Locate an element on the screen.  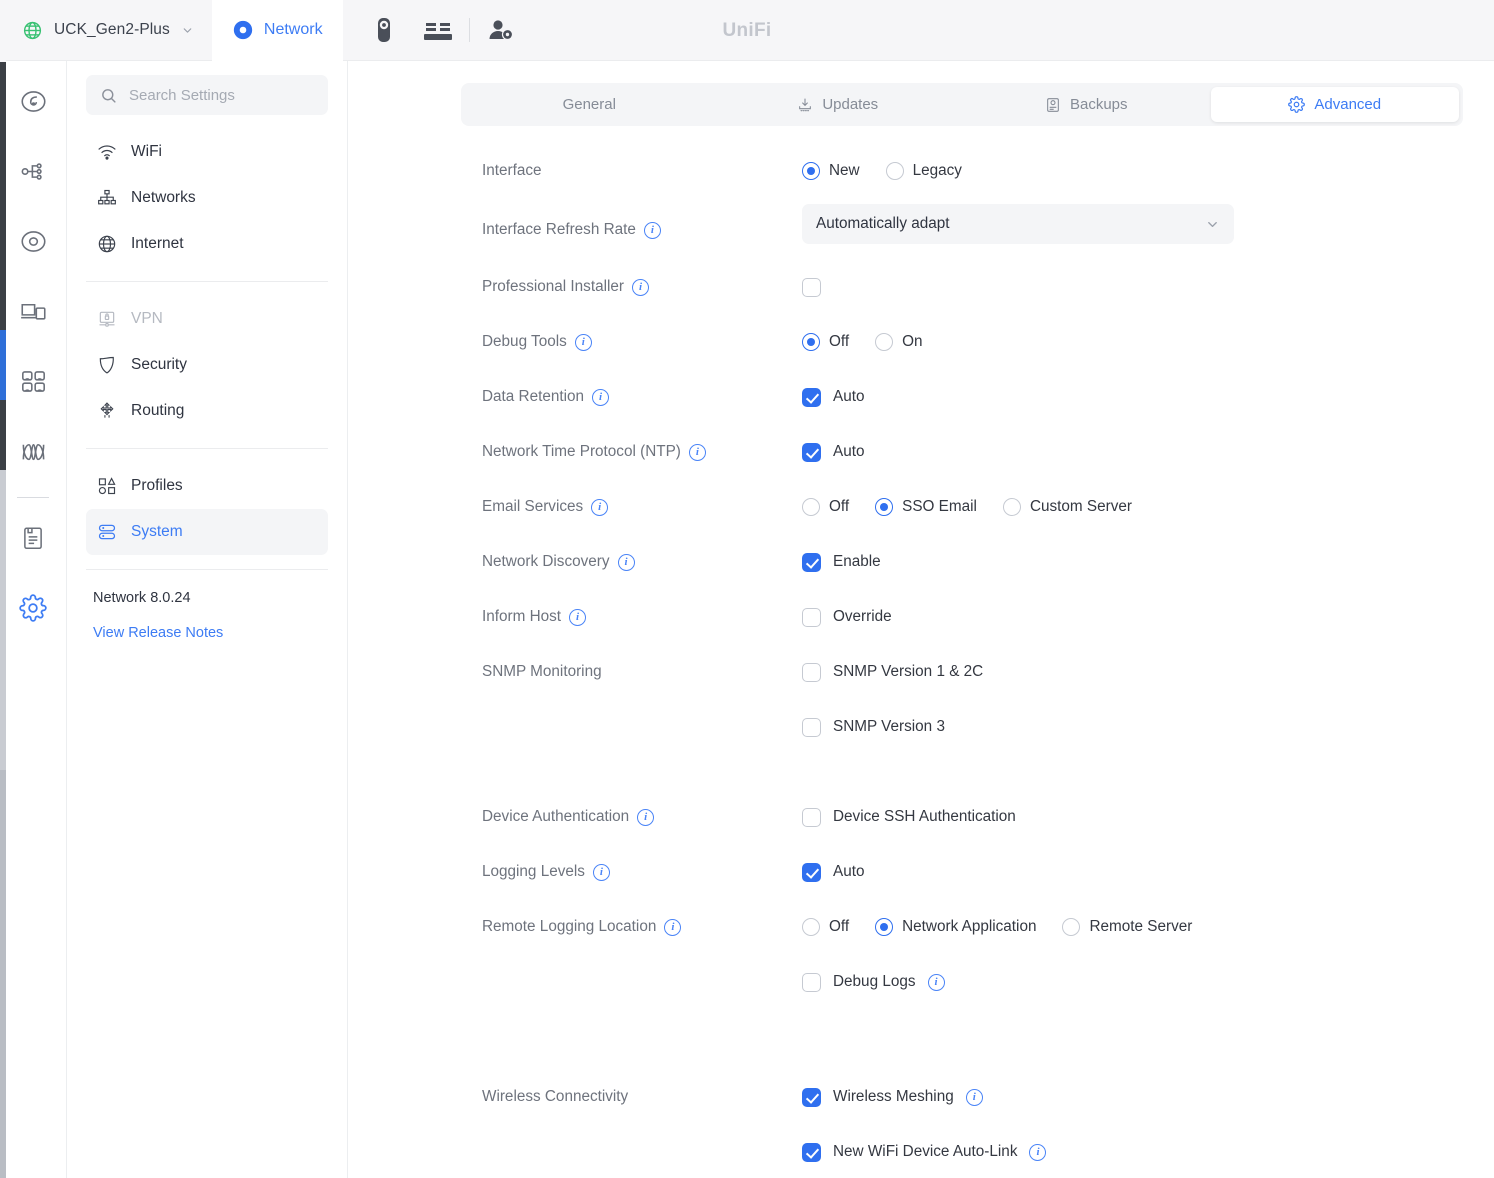
shield-icon is located at coordinates (107, 365).